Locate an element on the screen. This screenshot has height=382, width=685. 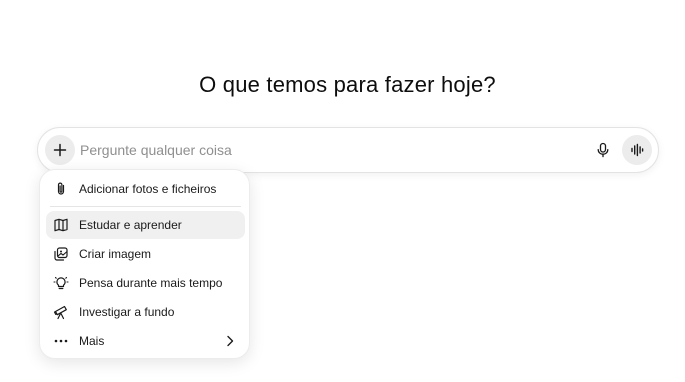
voice-mode-button is located at coordinates (637, 150).